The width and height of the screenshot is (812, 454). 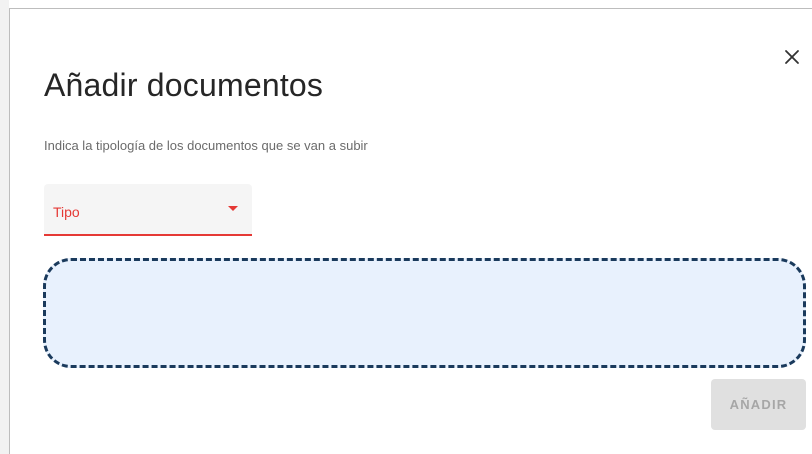 I want to click on type-select-label: Tipo, so click(x=66, y=212).